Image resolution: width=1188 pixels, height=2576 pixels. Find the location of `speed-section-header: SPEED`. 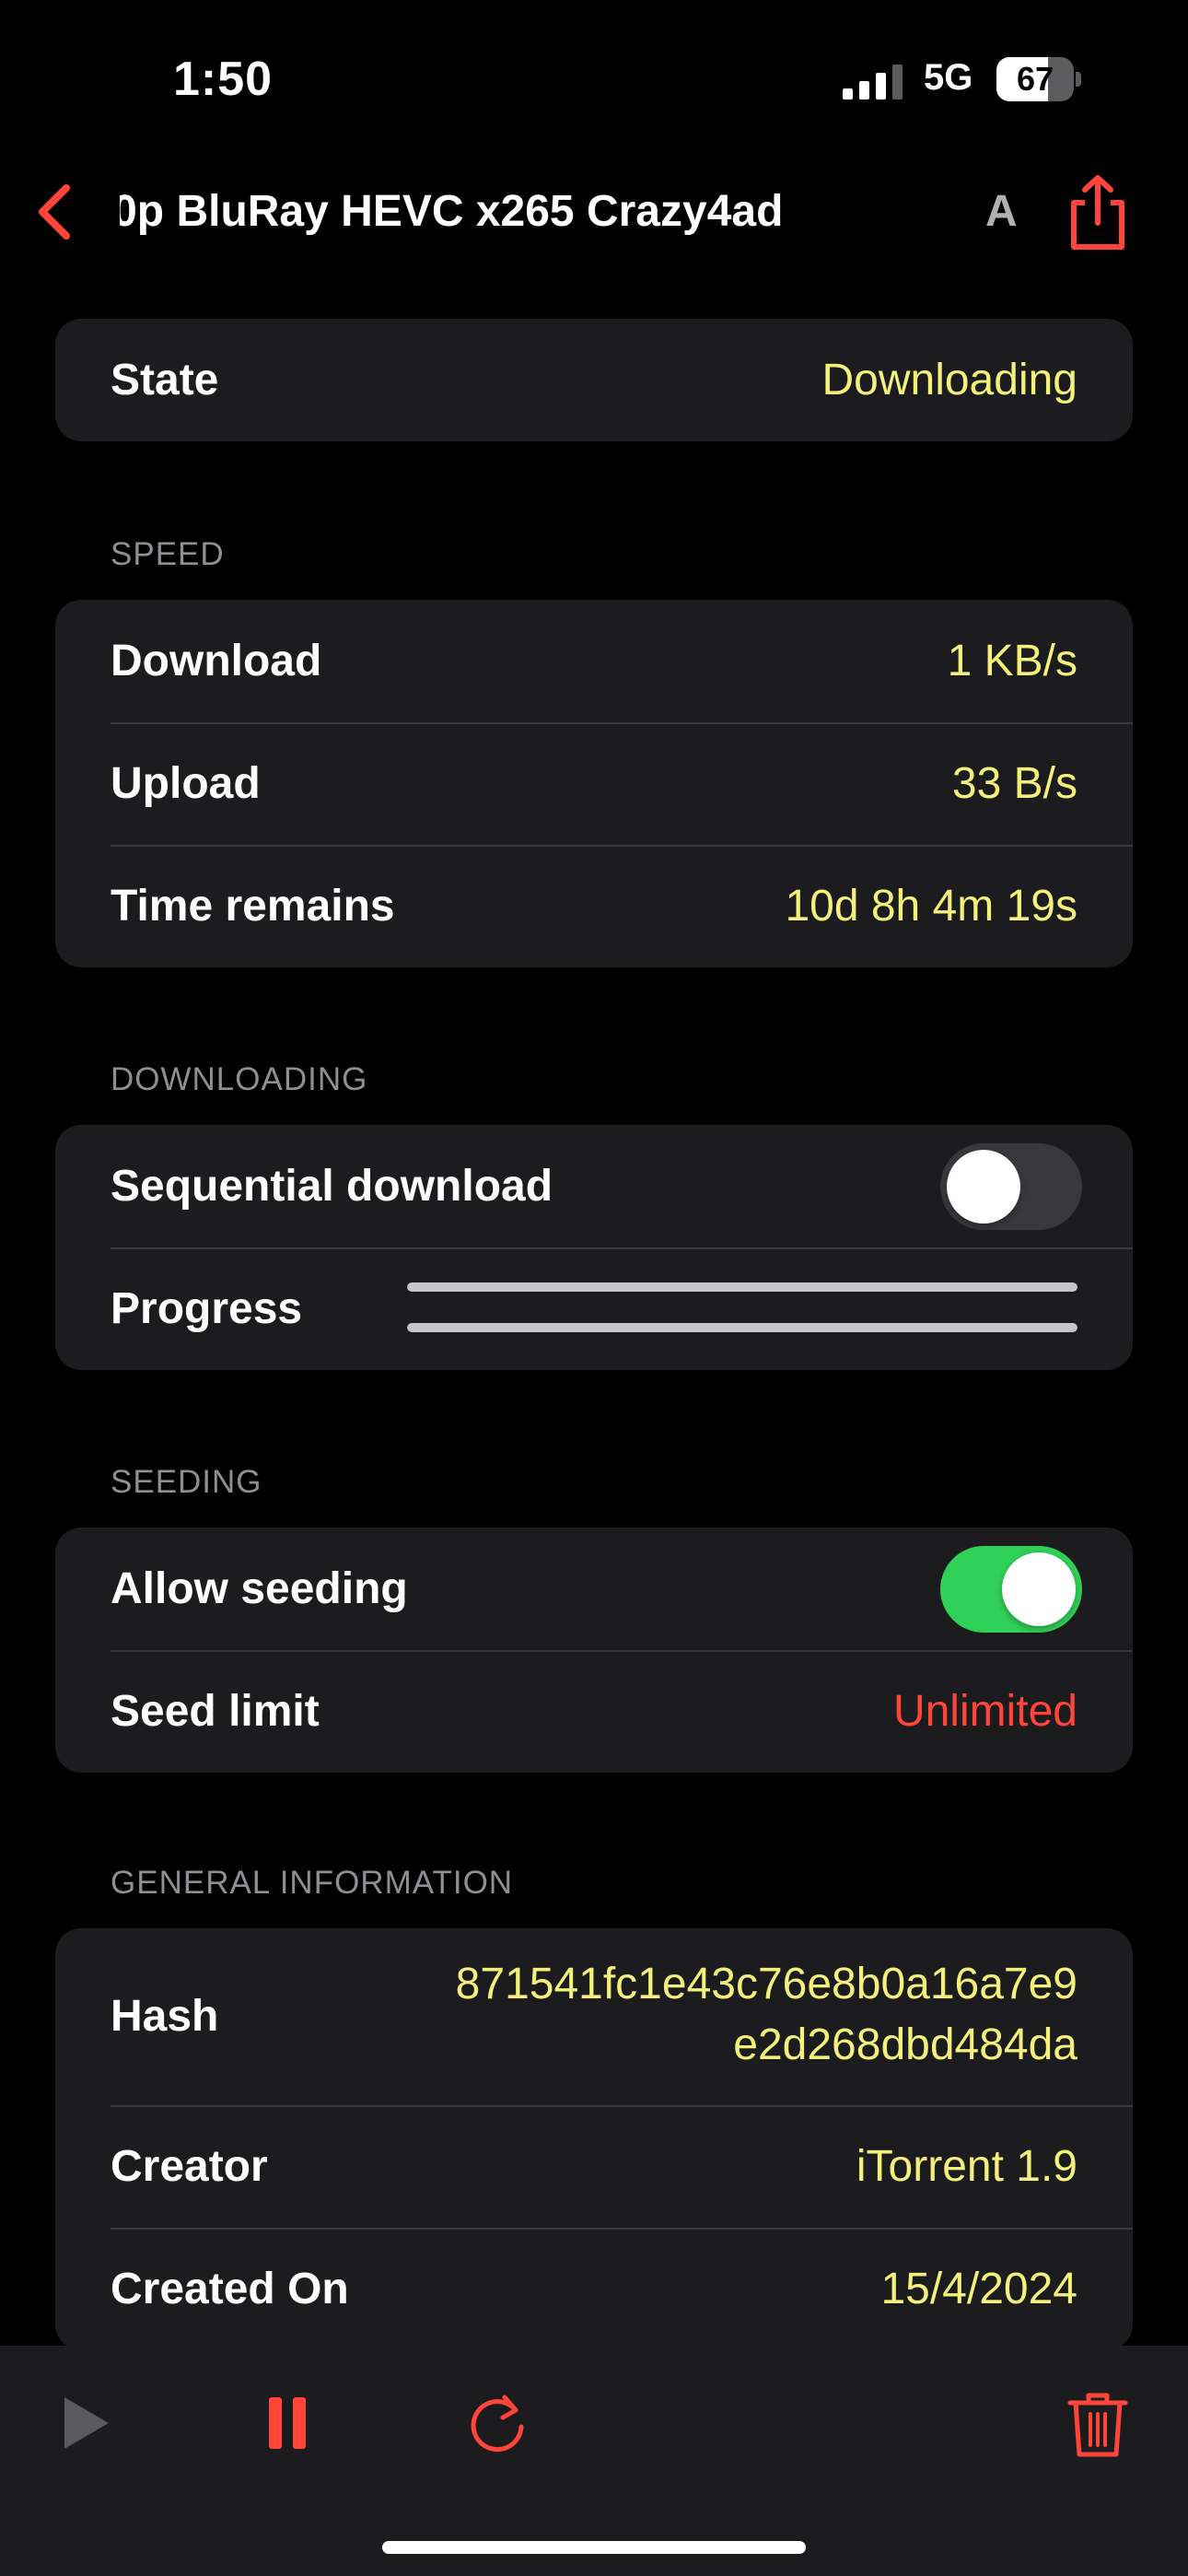

speed-section-header: SPEED is located at coordinates (168, 554).